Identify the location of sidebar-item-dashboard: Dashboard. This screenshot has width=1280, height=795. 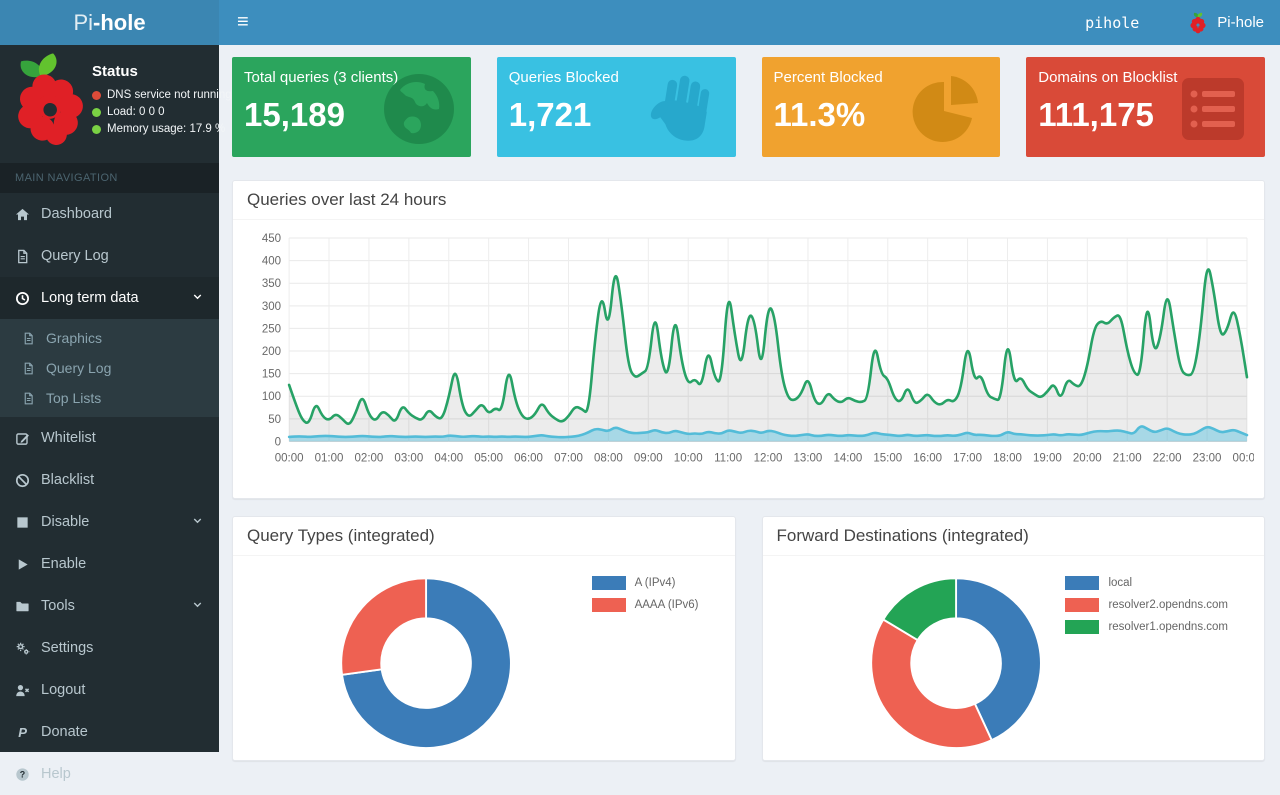
(109, 214).